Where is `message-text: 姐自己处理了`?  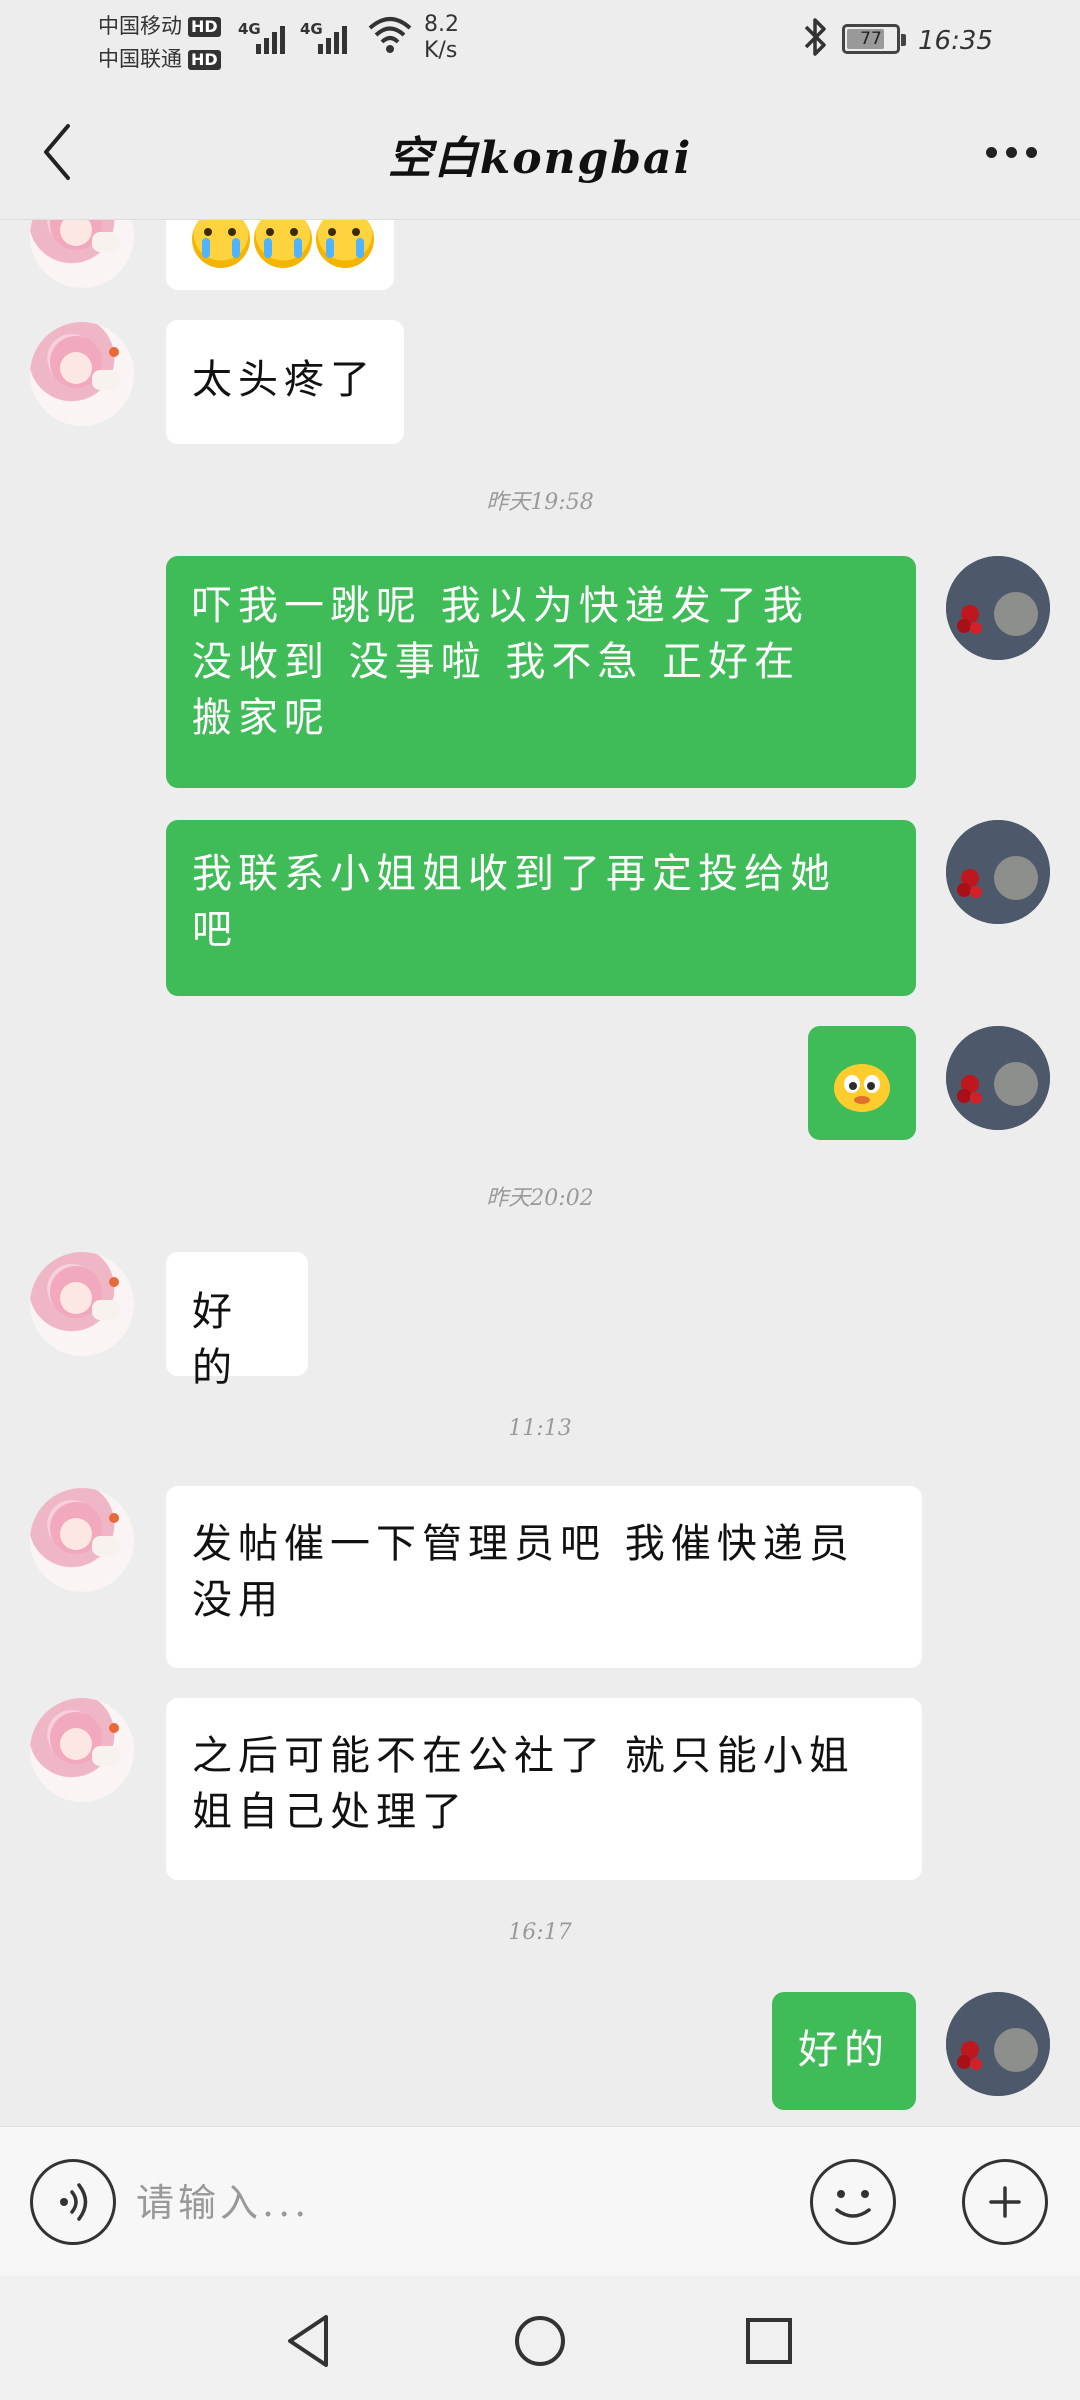
message-text: 姐自己处理了 is located at coordinates (330, 1812).